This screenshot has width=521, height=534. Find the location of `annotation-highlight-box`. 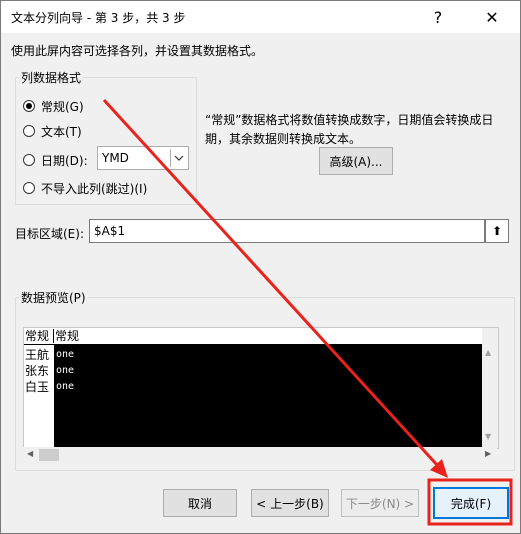

annotation-highlight-box is located at coordinates (470, 502).